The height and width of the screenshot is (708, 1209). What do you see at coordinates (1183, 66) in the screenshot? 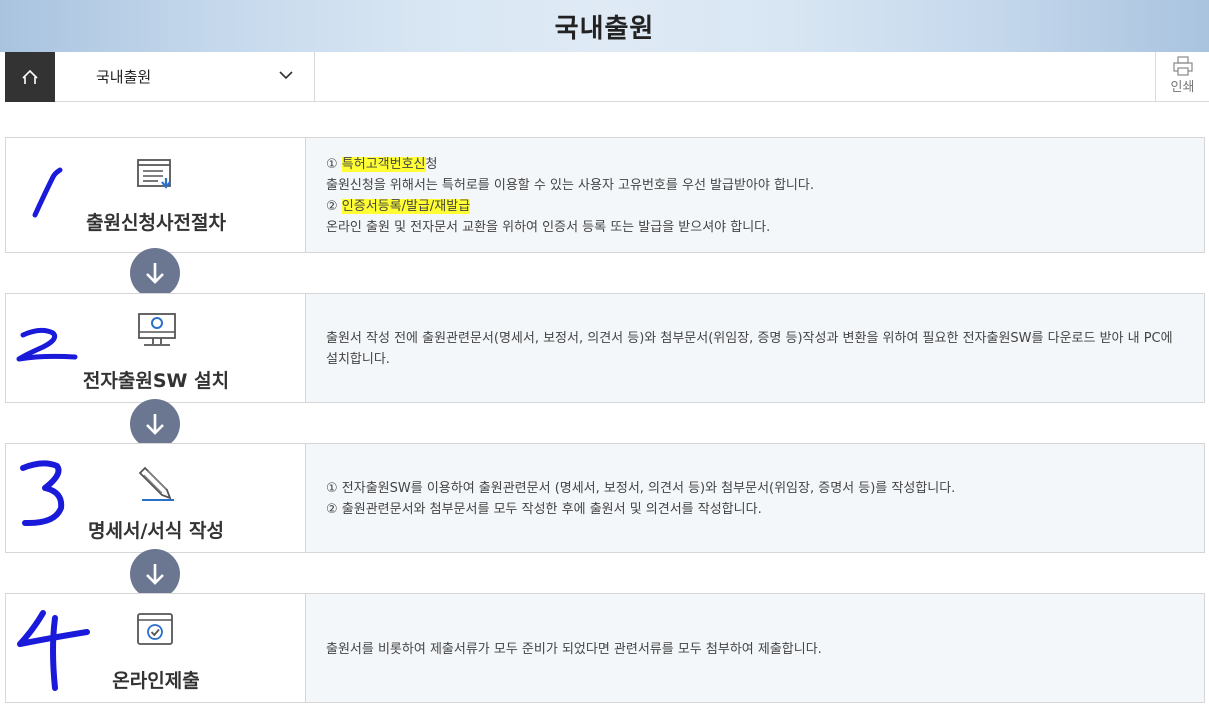
I see `printer-icon` at bounding box center [1183, 66].